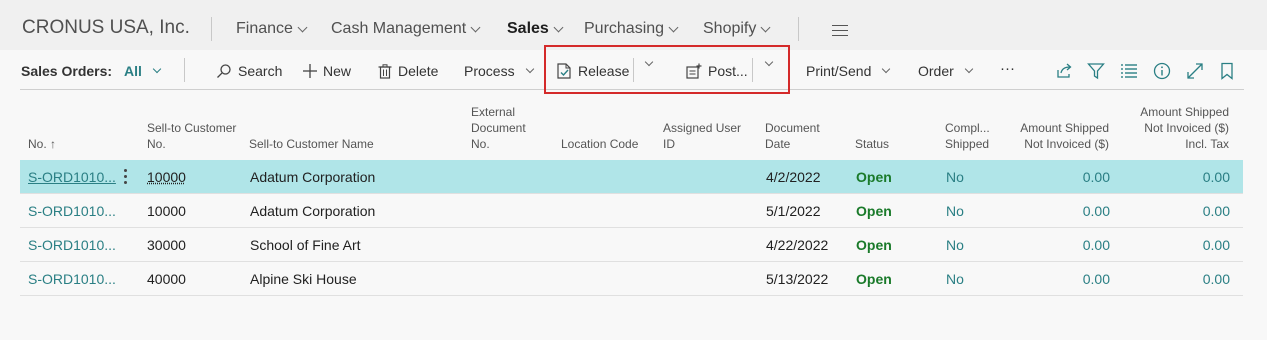 The height and width of the screenshot is (340, 1267). Describe the element at coordinates (1064, 71) in the screenshot. I see `share-icon` at that location.